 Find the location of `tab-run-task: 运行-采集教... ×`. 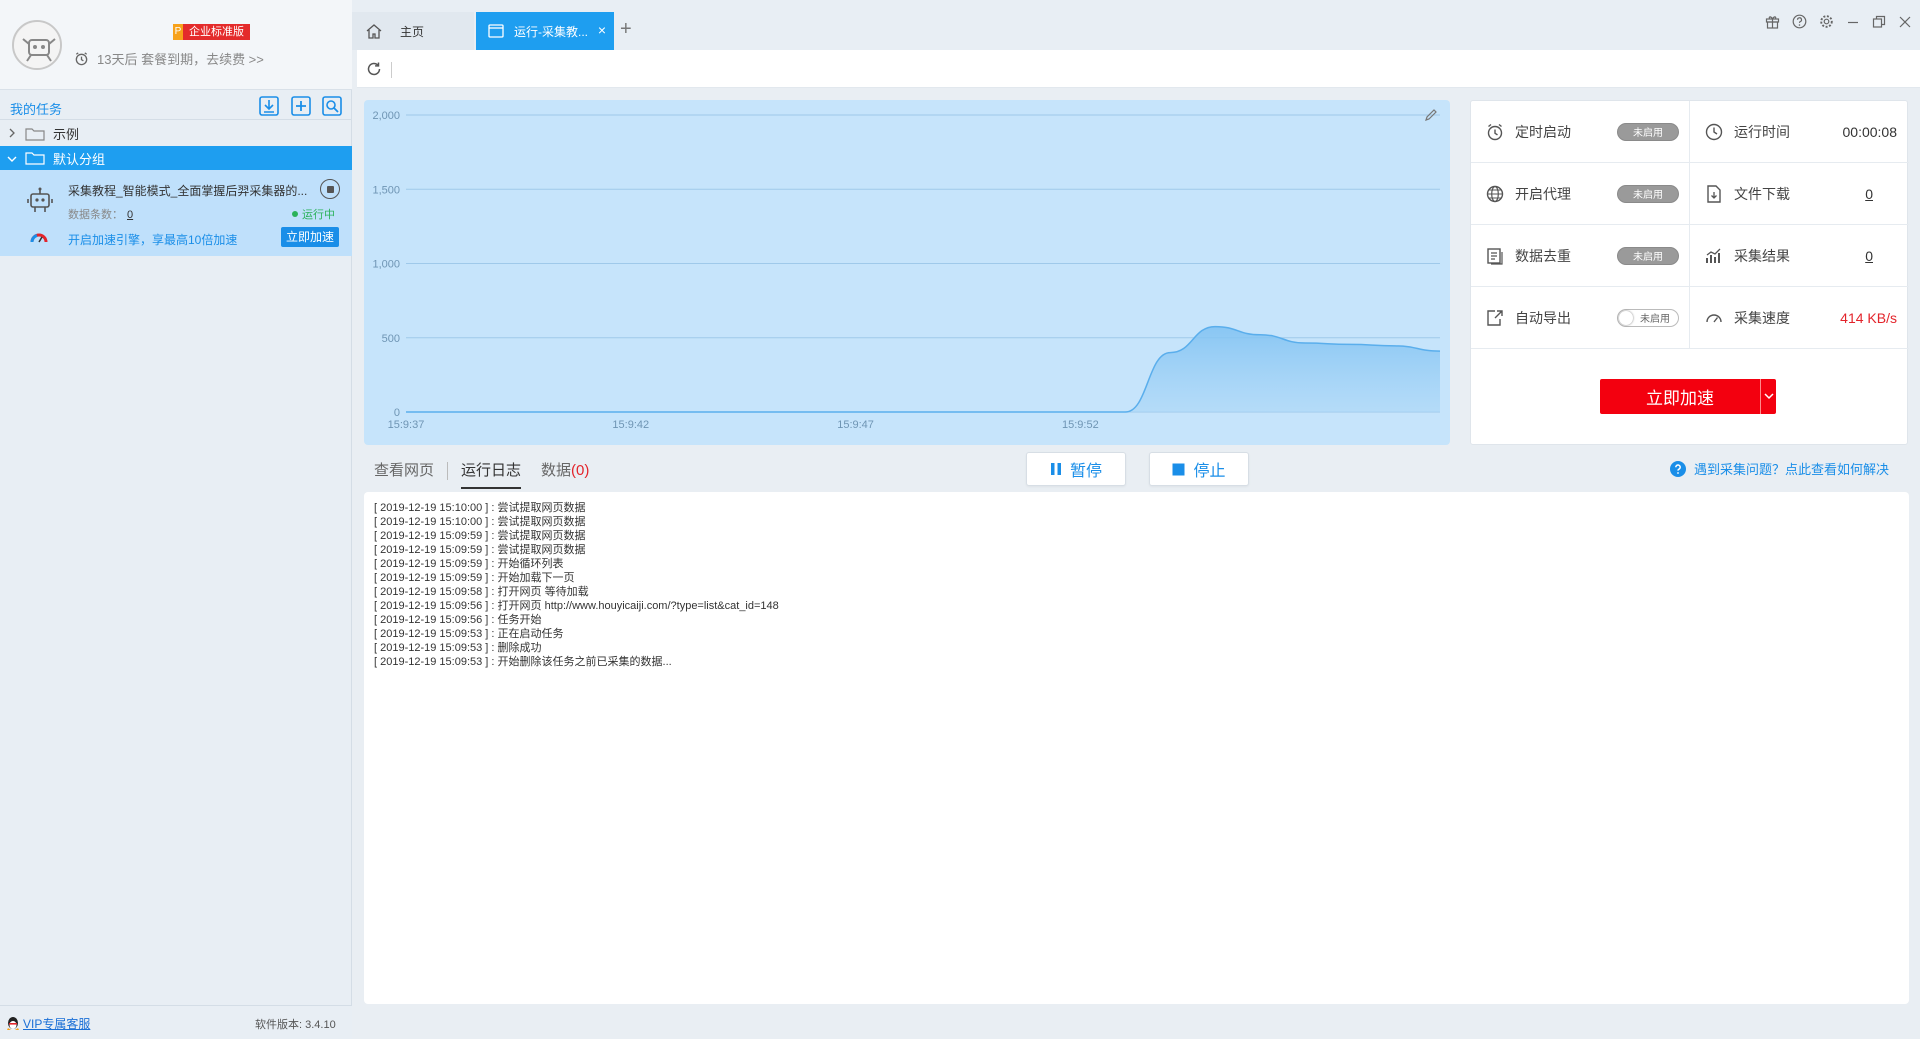

tab-run-task: 运行-采集教... × is located at coordinates (545, 31).